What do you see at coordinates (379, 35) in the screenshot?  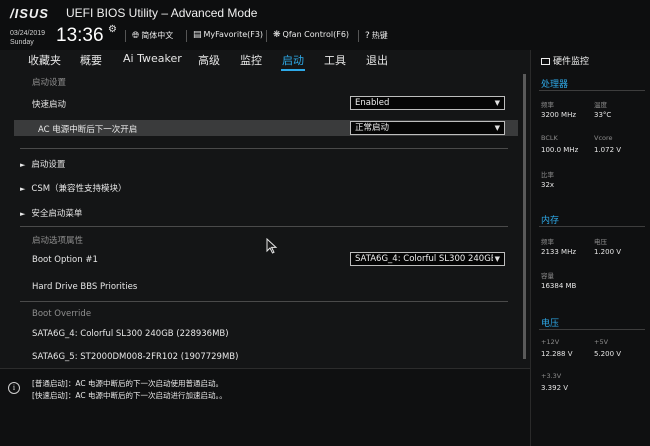 I see `hotkeys-label: 热键` at bounding box center [379, 35].